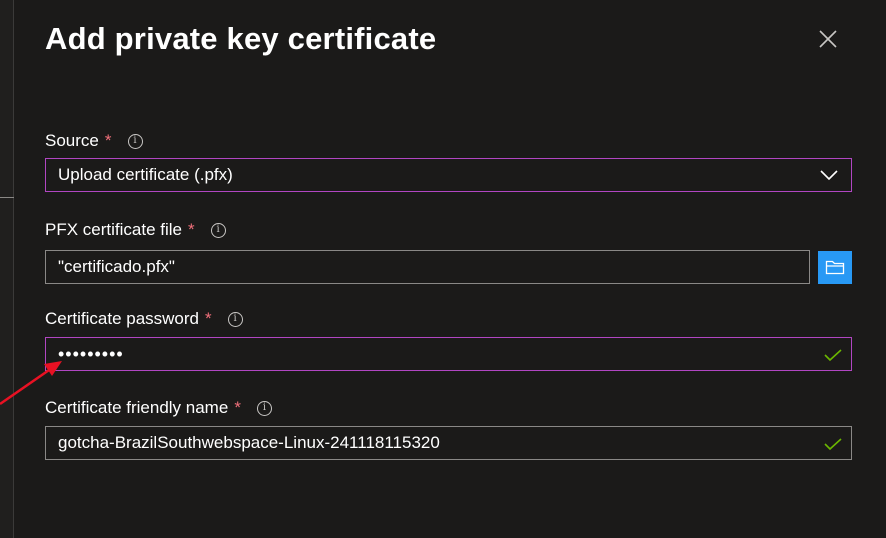  I want to click on close-icon, so click(828, 39).